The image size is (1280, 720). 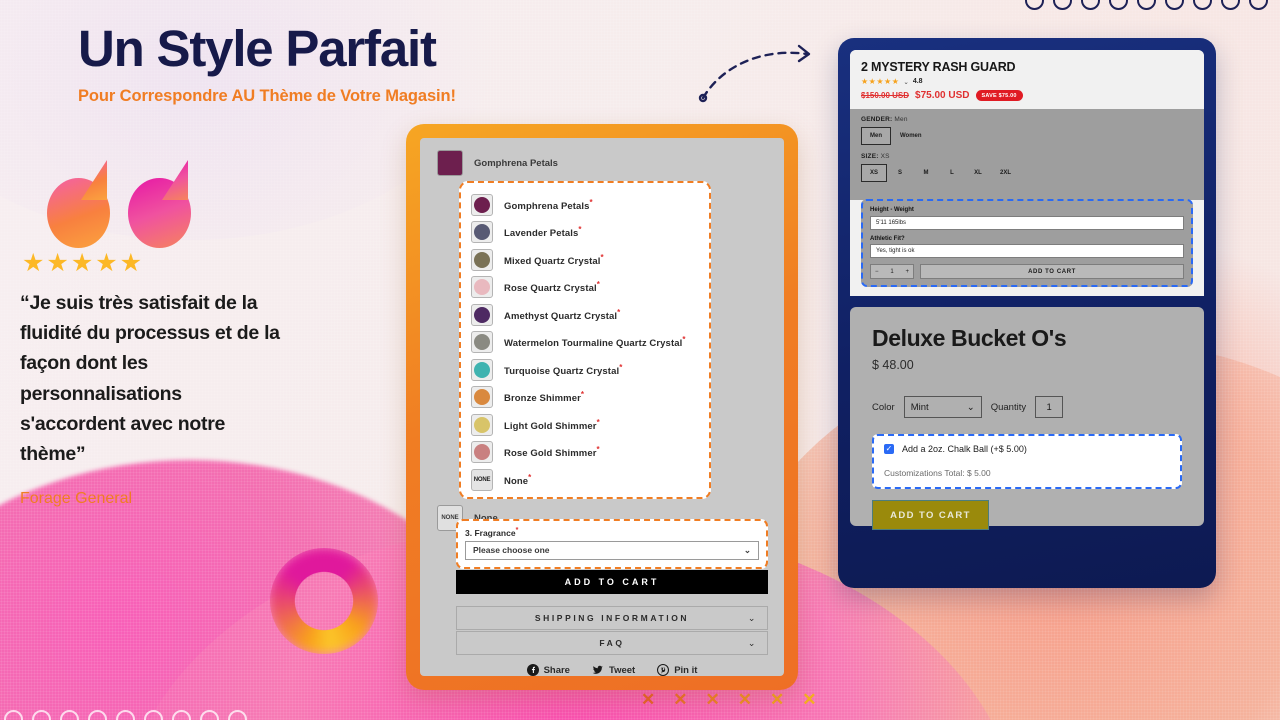 I want to click on rash-guard-qty-cart-row: − 1 + ADD TO CART, so click(x=1027, y=271).